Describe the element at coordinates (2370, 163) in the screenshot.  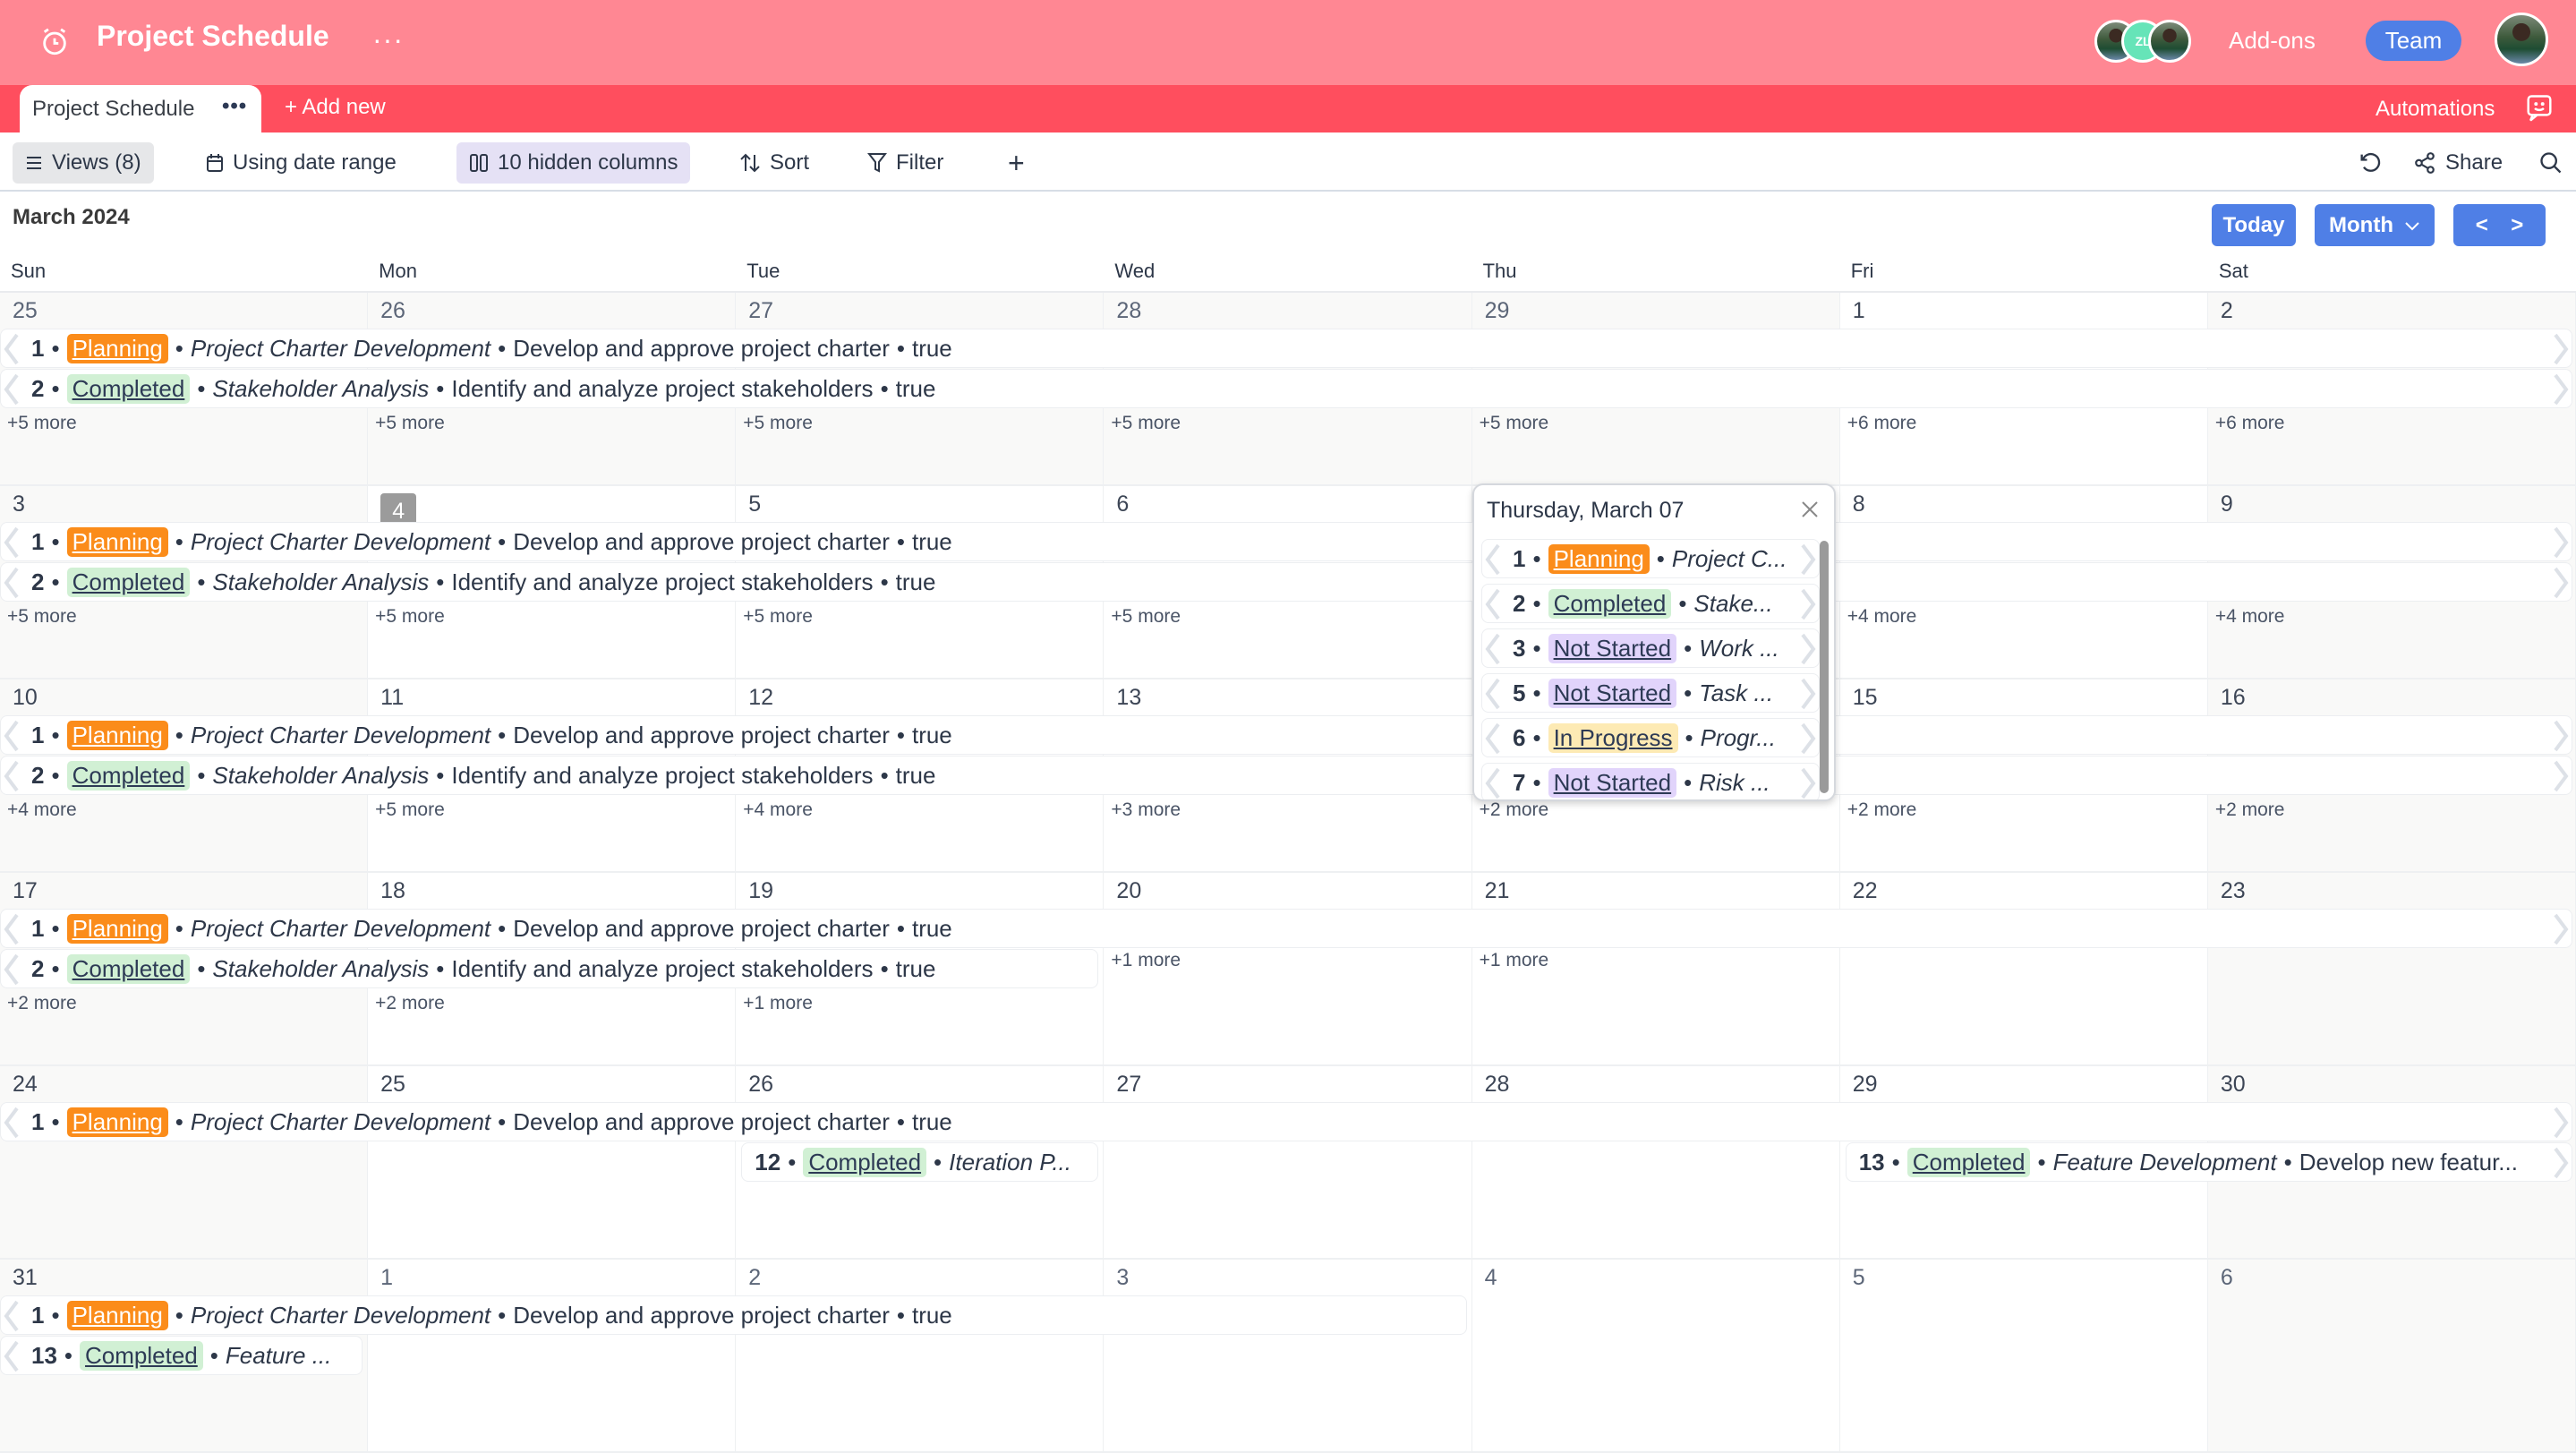
I see `undo-button` at that location.